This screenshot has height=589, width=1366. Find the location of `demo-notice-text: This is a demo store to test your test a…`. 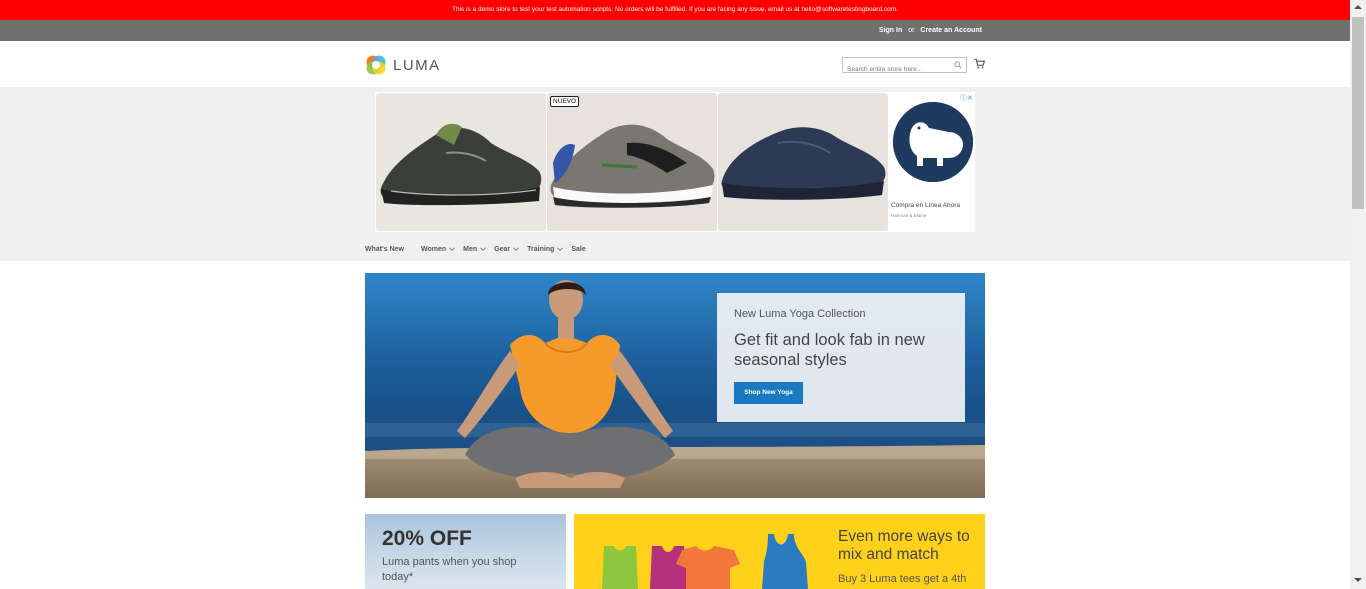

demo-notice-text: This is a demo store to test your test a… is located at coordinates (675, 9).